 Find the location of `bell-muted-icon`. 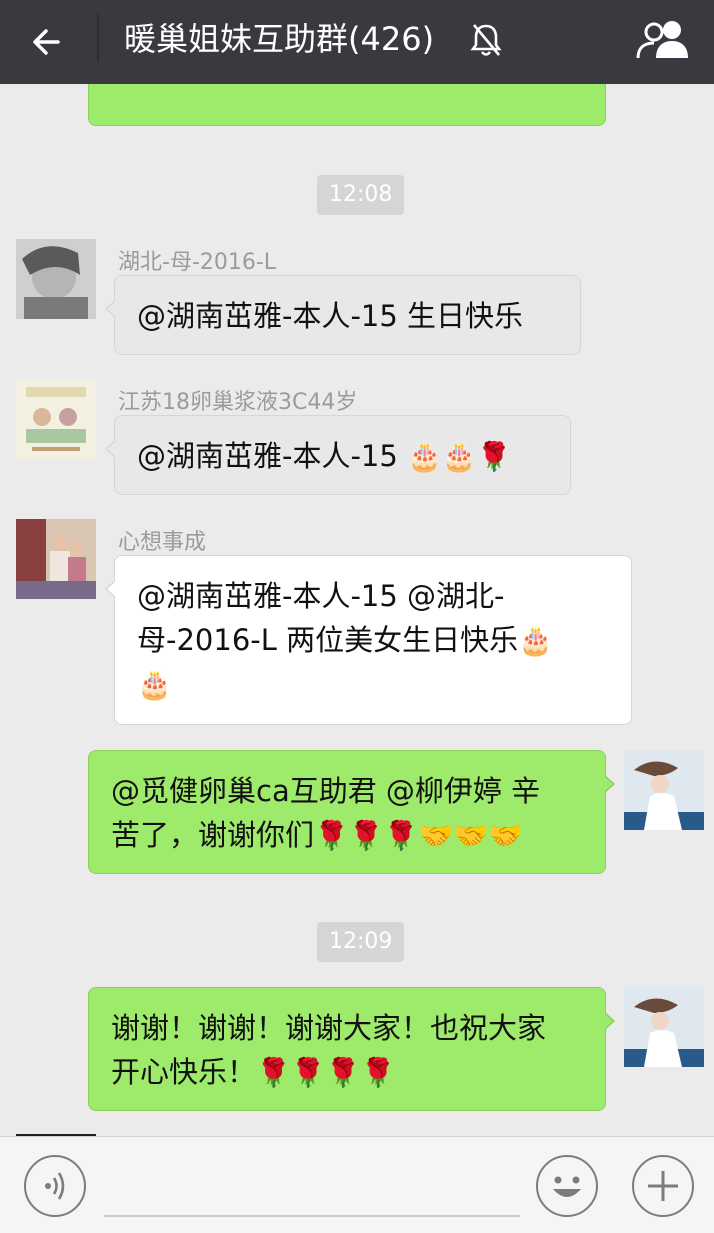

bell-muted-icon is located at coordinates (486, 40).